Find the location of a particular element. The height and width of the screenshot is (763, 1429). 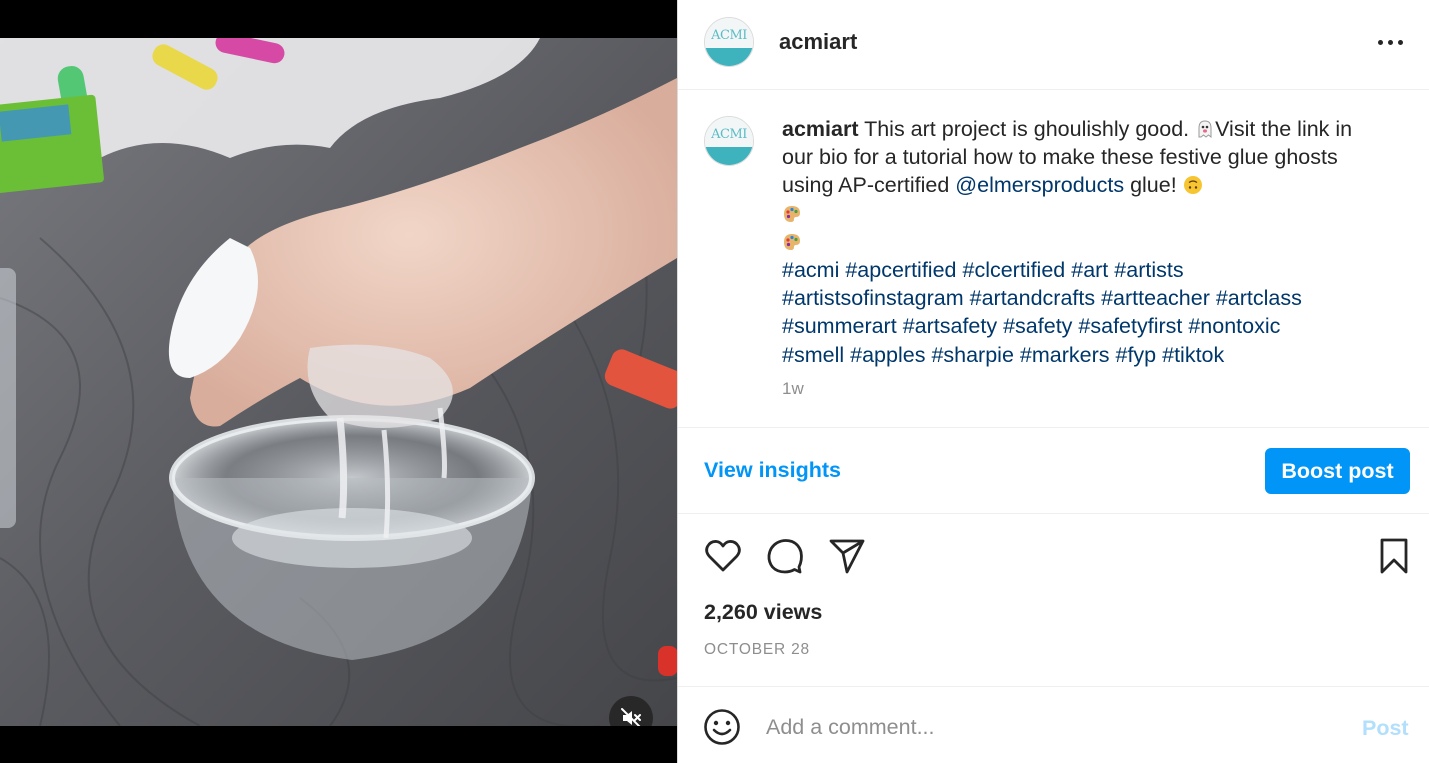

comment-form: Post is located at coordinates (1053, 725).